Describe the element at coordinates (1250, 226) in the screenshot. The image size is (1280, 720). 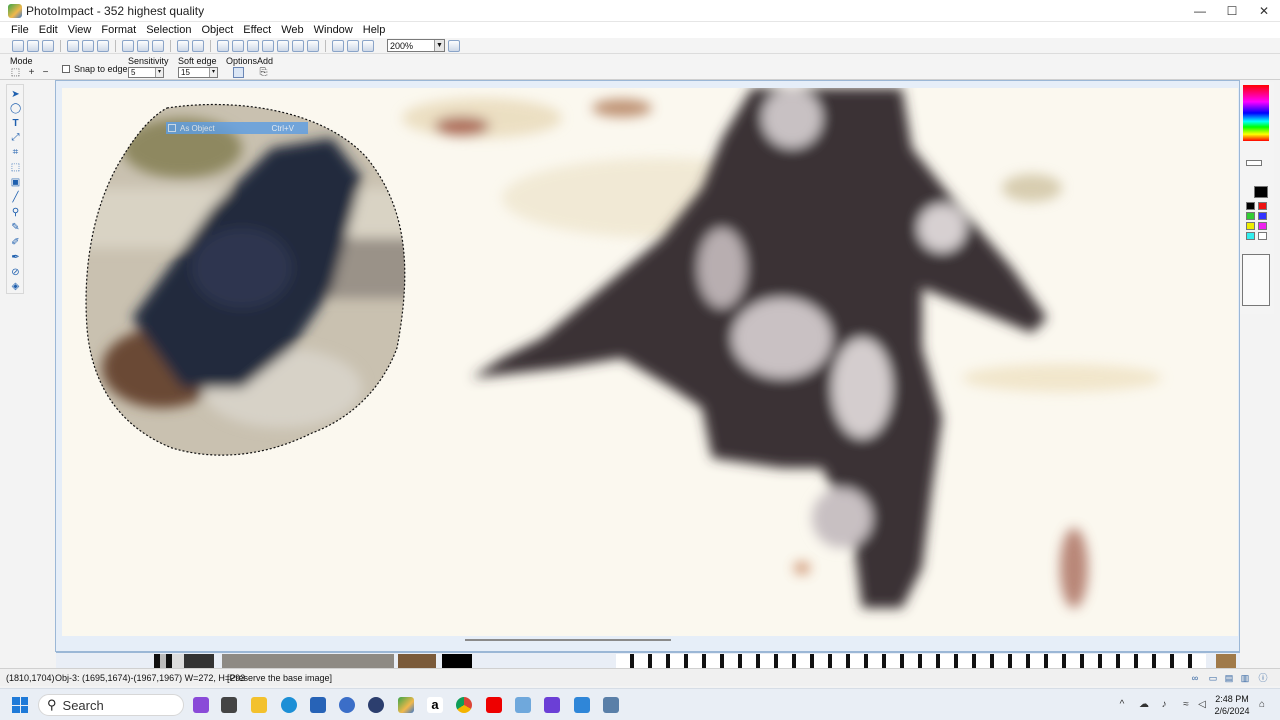
I see `swatch-yellow` at that location.